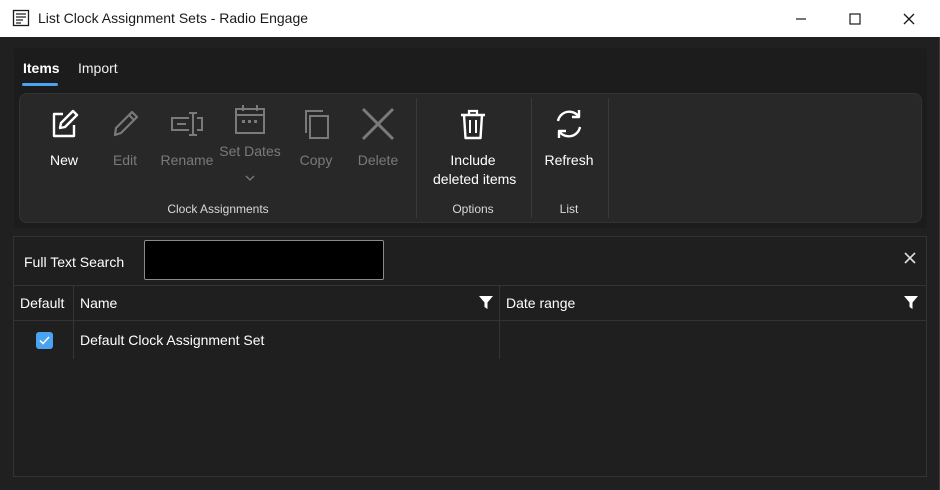 Image resolution: width=940 pixels, height=490 pixels. What do you see at coordinates (569, 124) in the screenshot?
I see `refresh-icon` at bounding box center [569, 124].